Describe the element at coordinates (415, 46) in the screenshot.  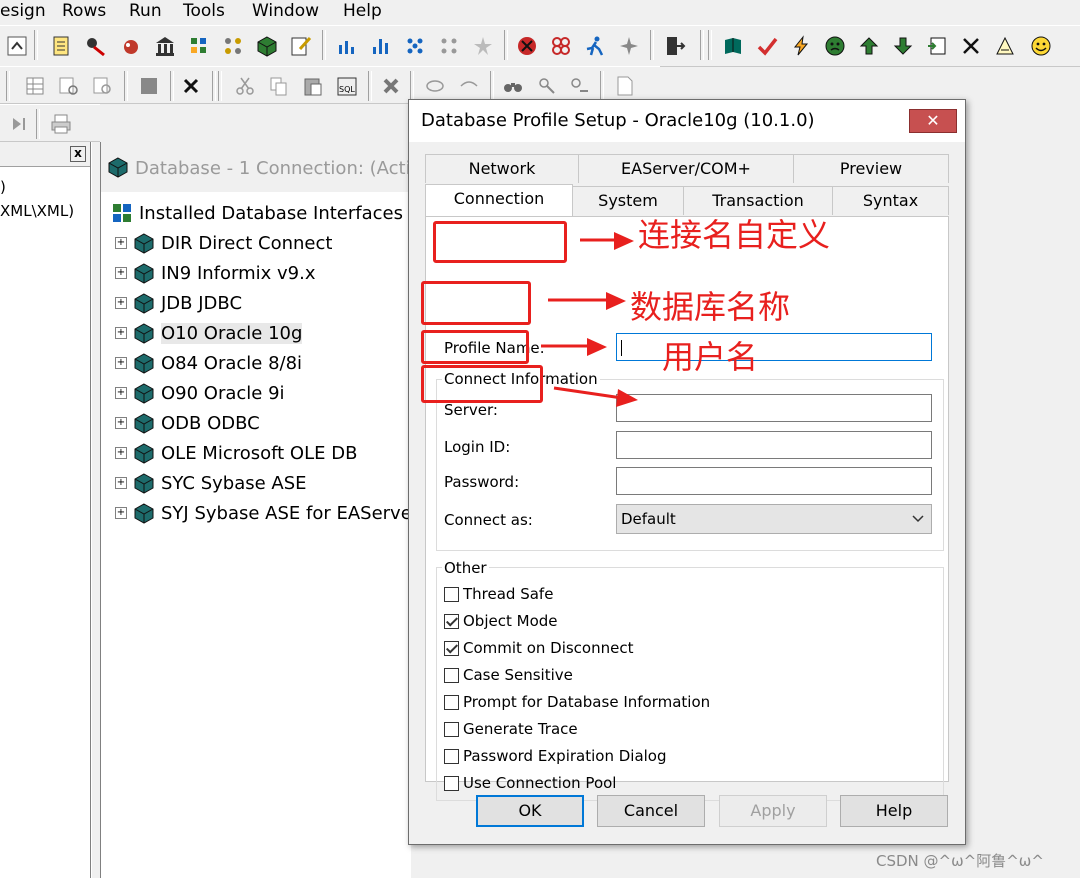
I see `pattern-icon` at that location.